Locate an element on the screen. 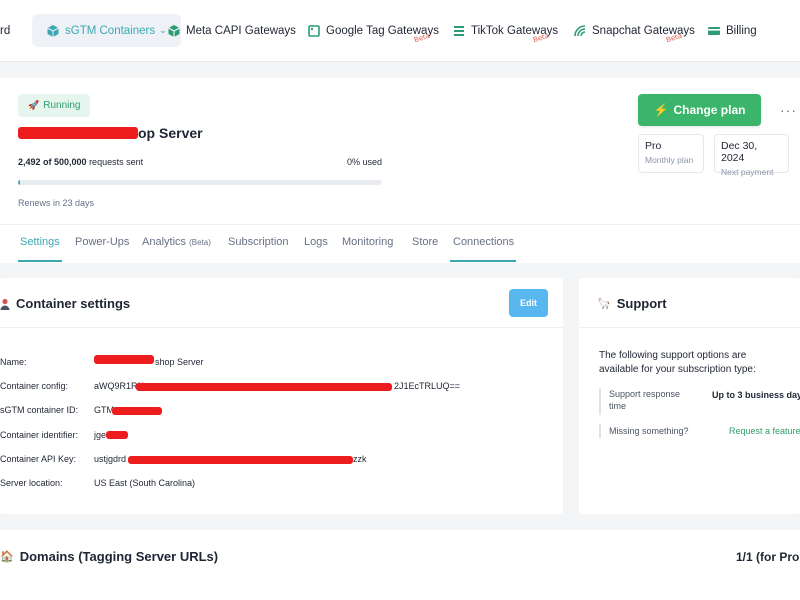 This screenshot has height=600, width=800. domains-title: 🏠 Domains (Tagging Server URLs) is located at coordinates (109, 556).